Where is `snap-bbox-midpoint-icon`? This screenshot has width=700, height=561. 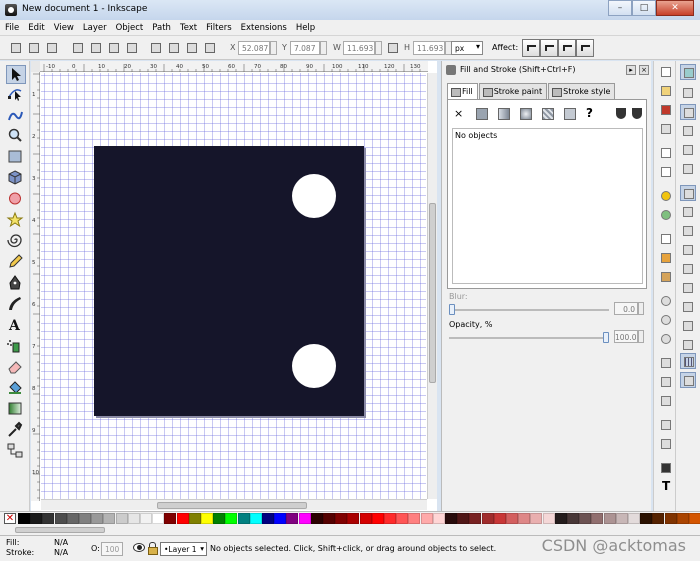 snap-bbox-midpoint-icon is located at coordinates (688, 150).